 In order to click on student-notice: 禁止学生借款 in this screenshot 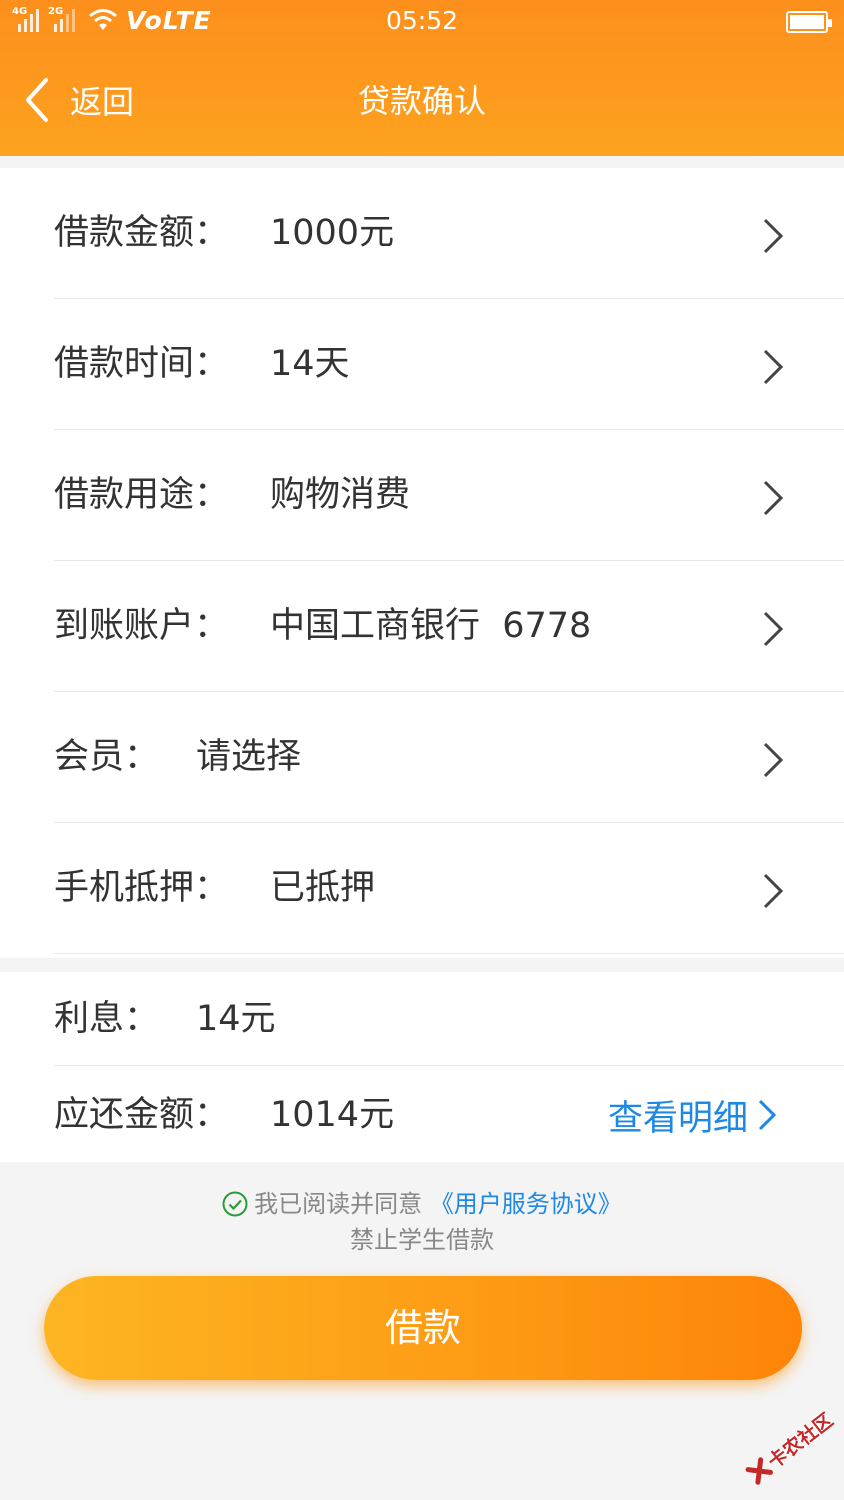, I will do `click(422, 1240)`.